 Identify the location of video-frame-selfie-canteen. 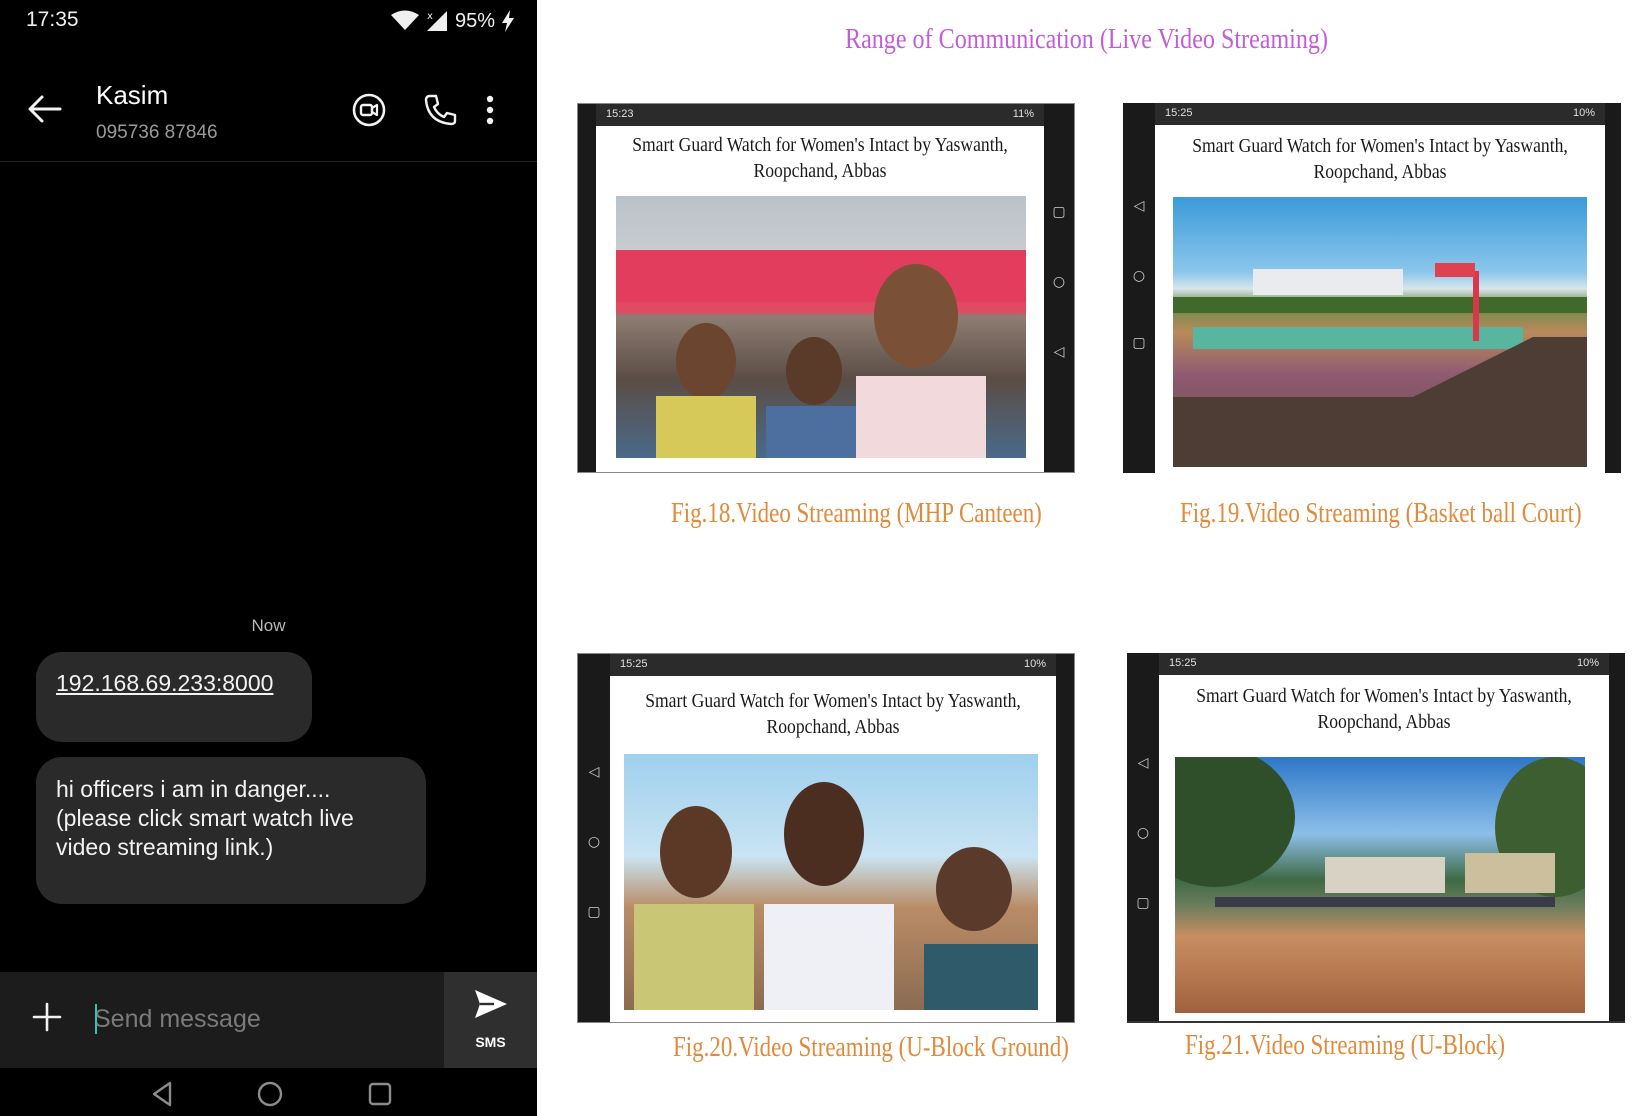
(821, 327).